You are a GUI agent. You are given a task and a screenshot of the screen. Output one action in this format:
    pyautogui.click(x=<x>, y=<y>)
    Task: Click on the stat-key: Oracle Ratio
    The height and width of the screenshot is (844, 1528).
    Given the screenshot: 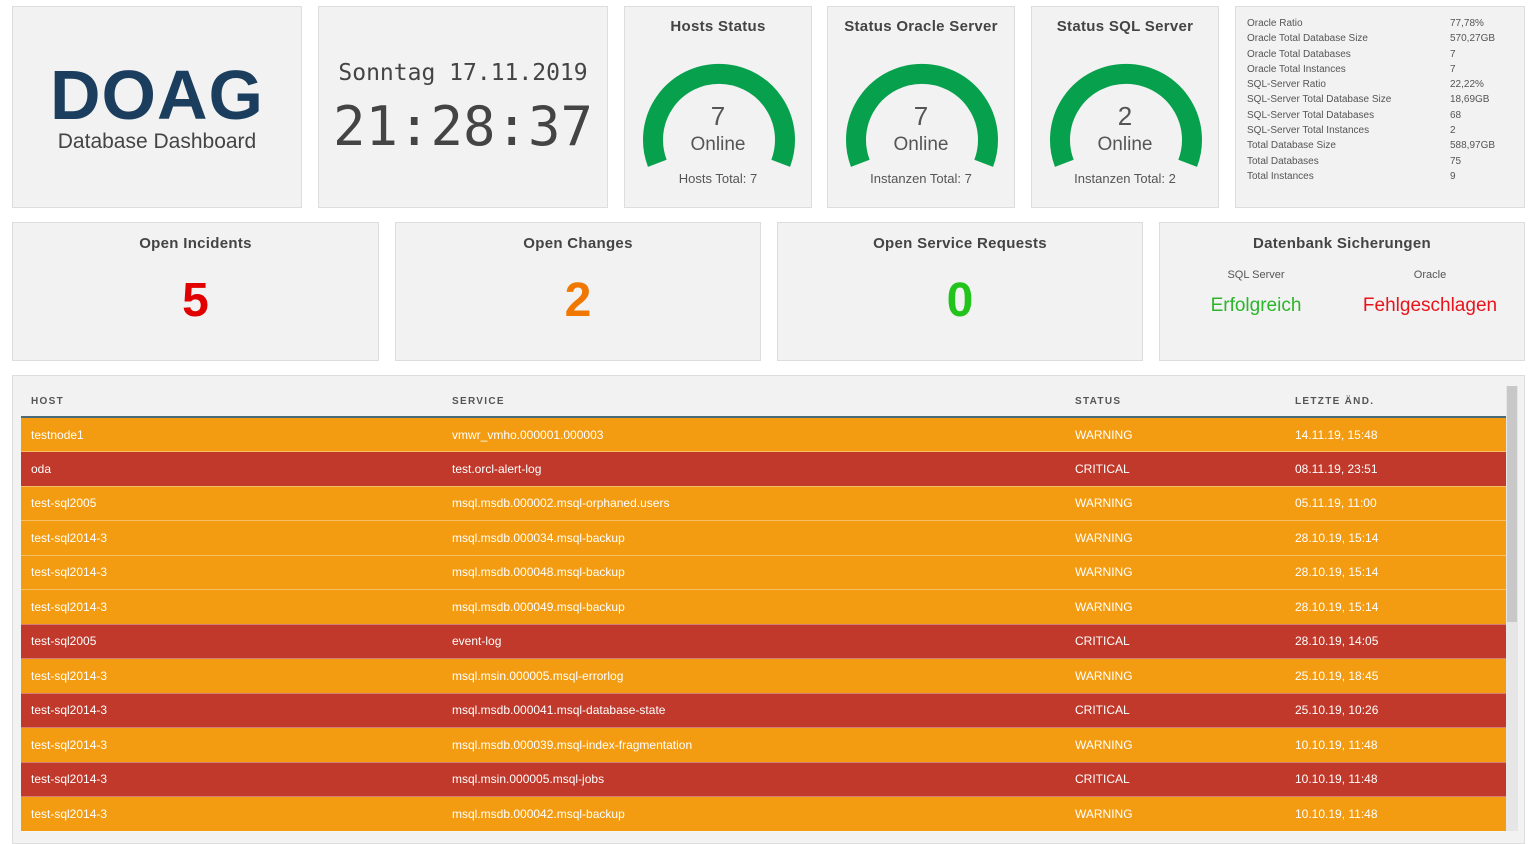 What is the action you would take?
    pyautogui.click(x=1275, y=23)
    